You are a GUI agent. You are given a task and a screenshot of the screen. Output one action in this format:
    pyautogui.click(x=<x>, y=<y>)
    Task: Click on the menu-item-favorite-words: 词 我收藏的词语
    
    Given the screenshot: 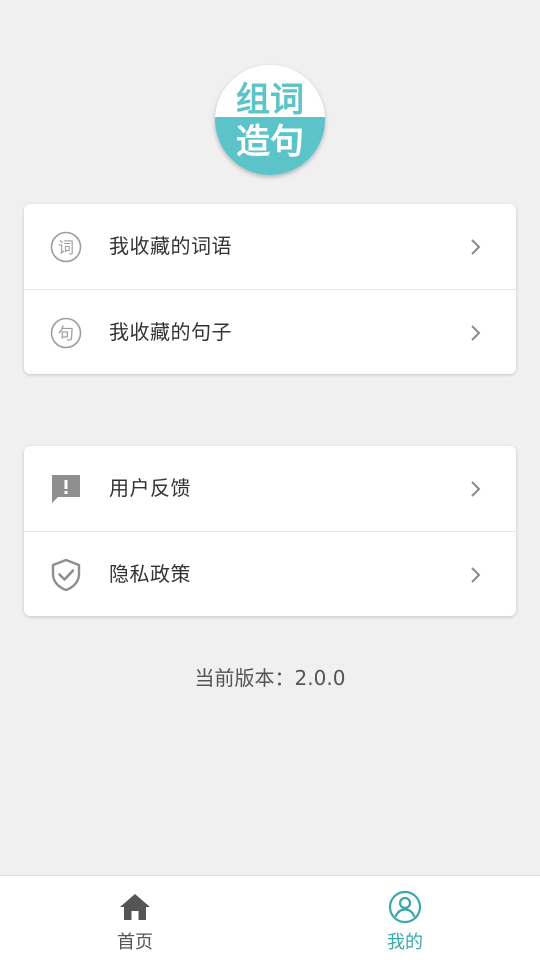 What is the action you would take?
    pyautogui.click(x=270, y=246)
    